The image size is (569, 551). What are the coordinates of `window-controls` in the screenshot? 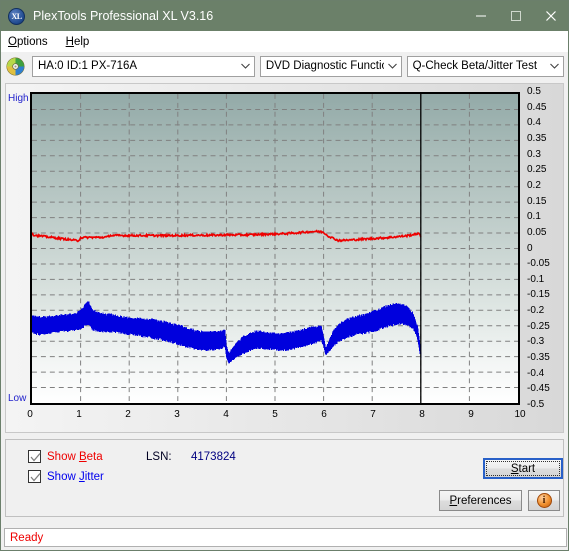 It's located at (515, 16).